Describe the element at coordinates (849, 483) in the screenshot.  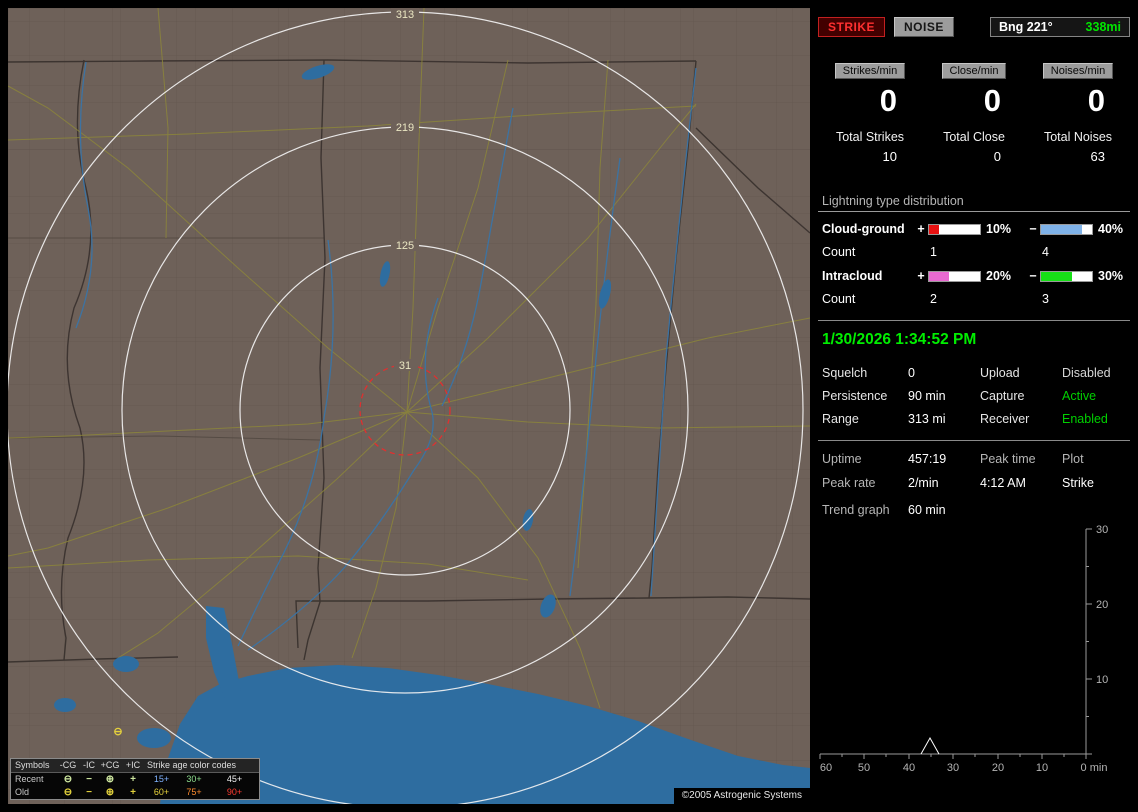
I see `peak-rate-label: Peak rate` at that location.